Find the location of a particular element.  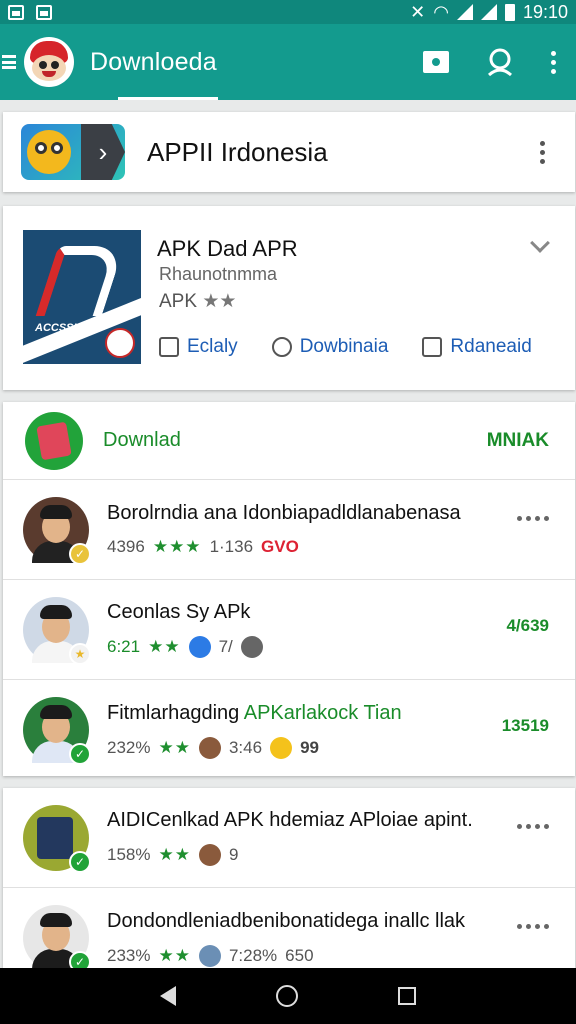

featured-app-name: APK Dad APR is located at coordinates (227, 248).